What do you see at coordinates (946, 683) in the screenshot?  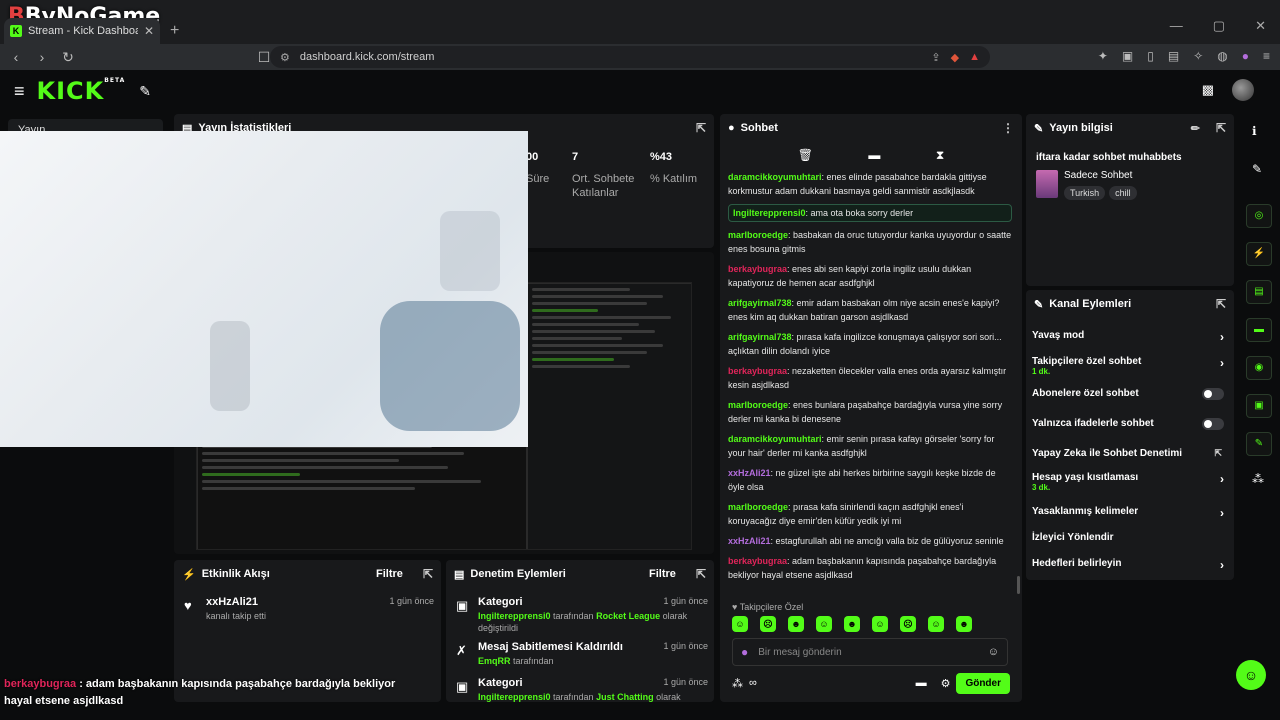 I see `gear-icon: ⚙` at bounding box center [946, 683].